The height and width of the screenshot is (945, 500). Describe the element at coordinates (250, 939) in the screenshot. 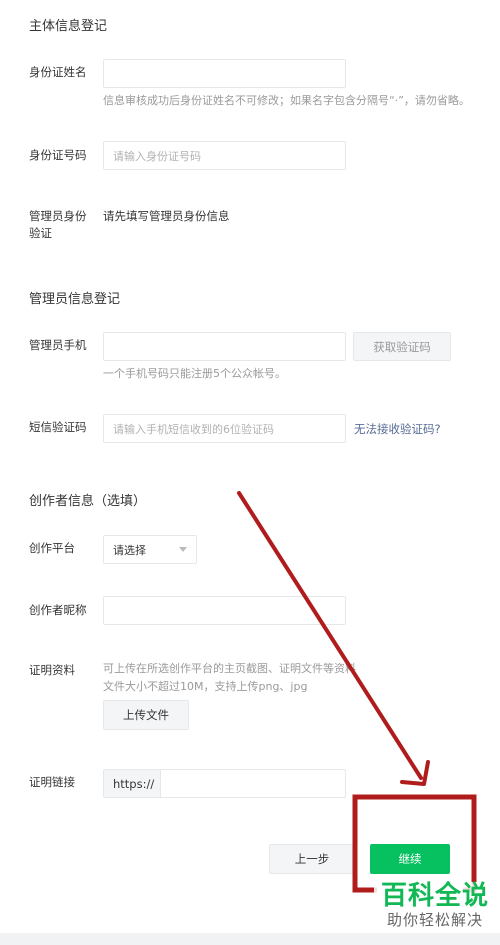

I see `bottom-strip` at that location.